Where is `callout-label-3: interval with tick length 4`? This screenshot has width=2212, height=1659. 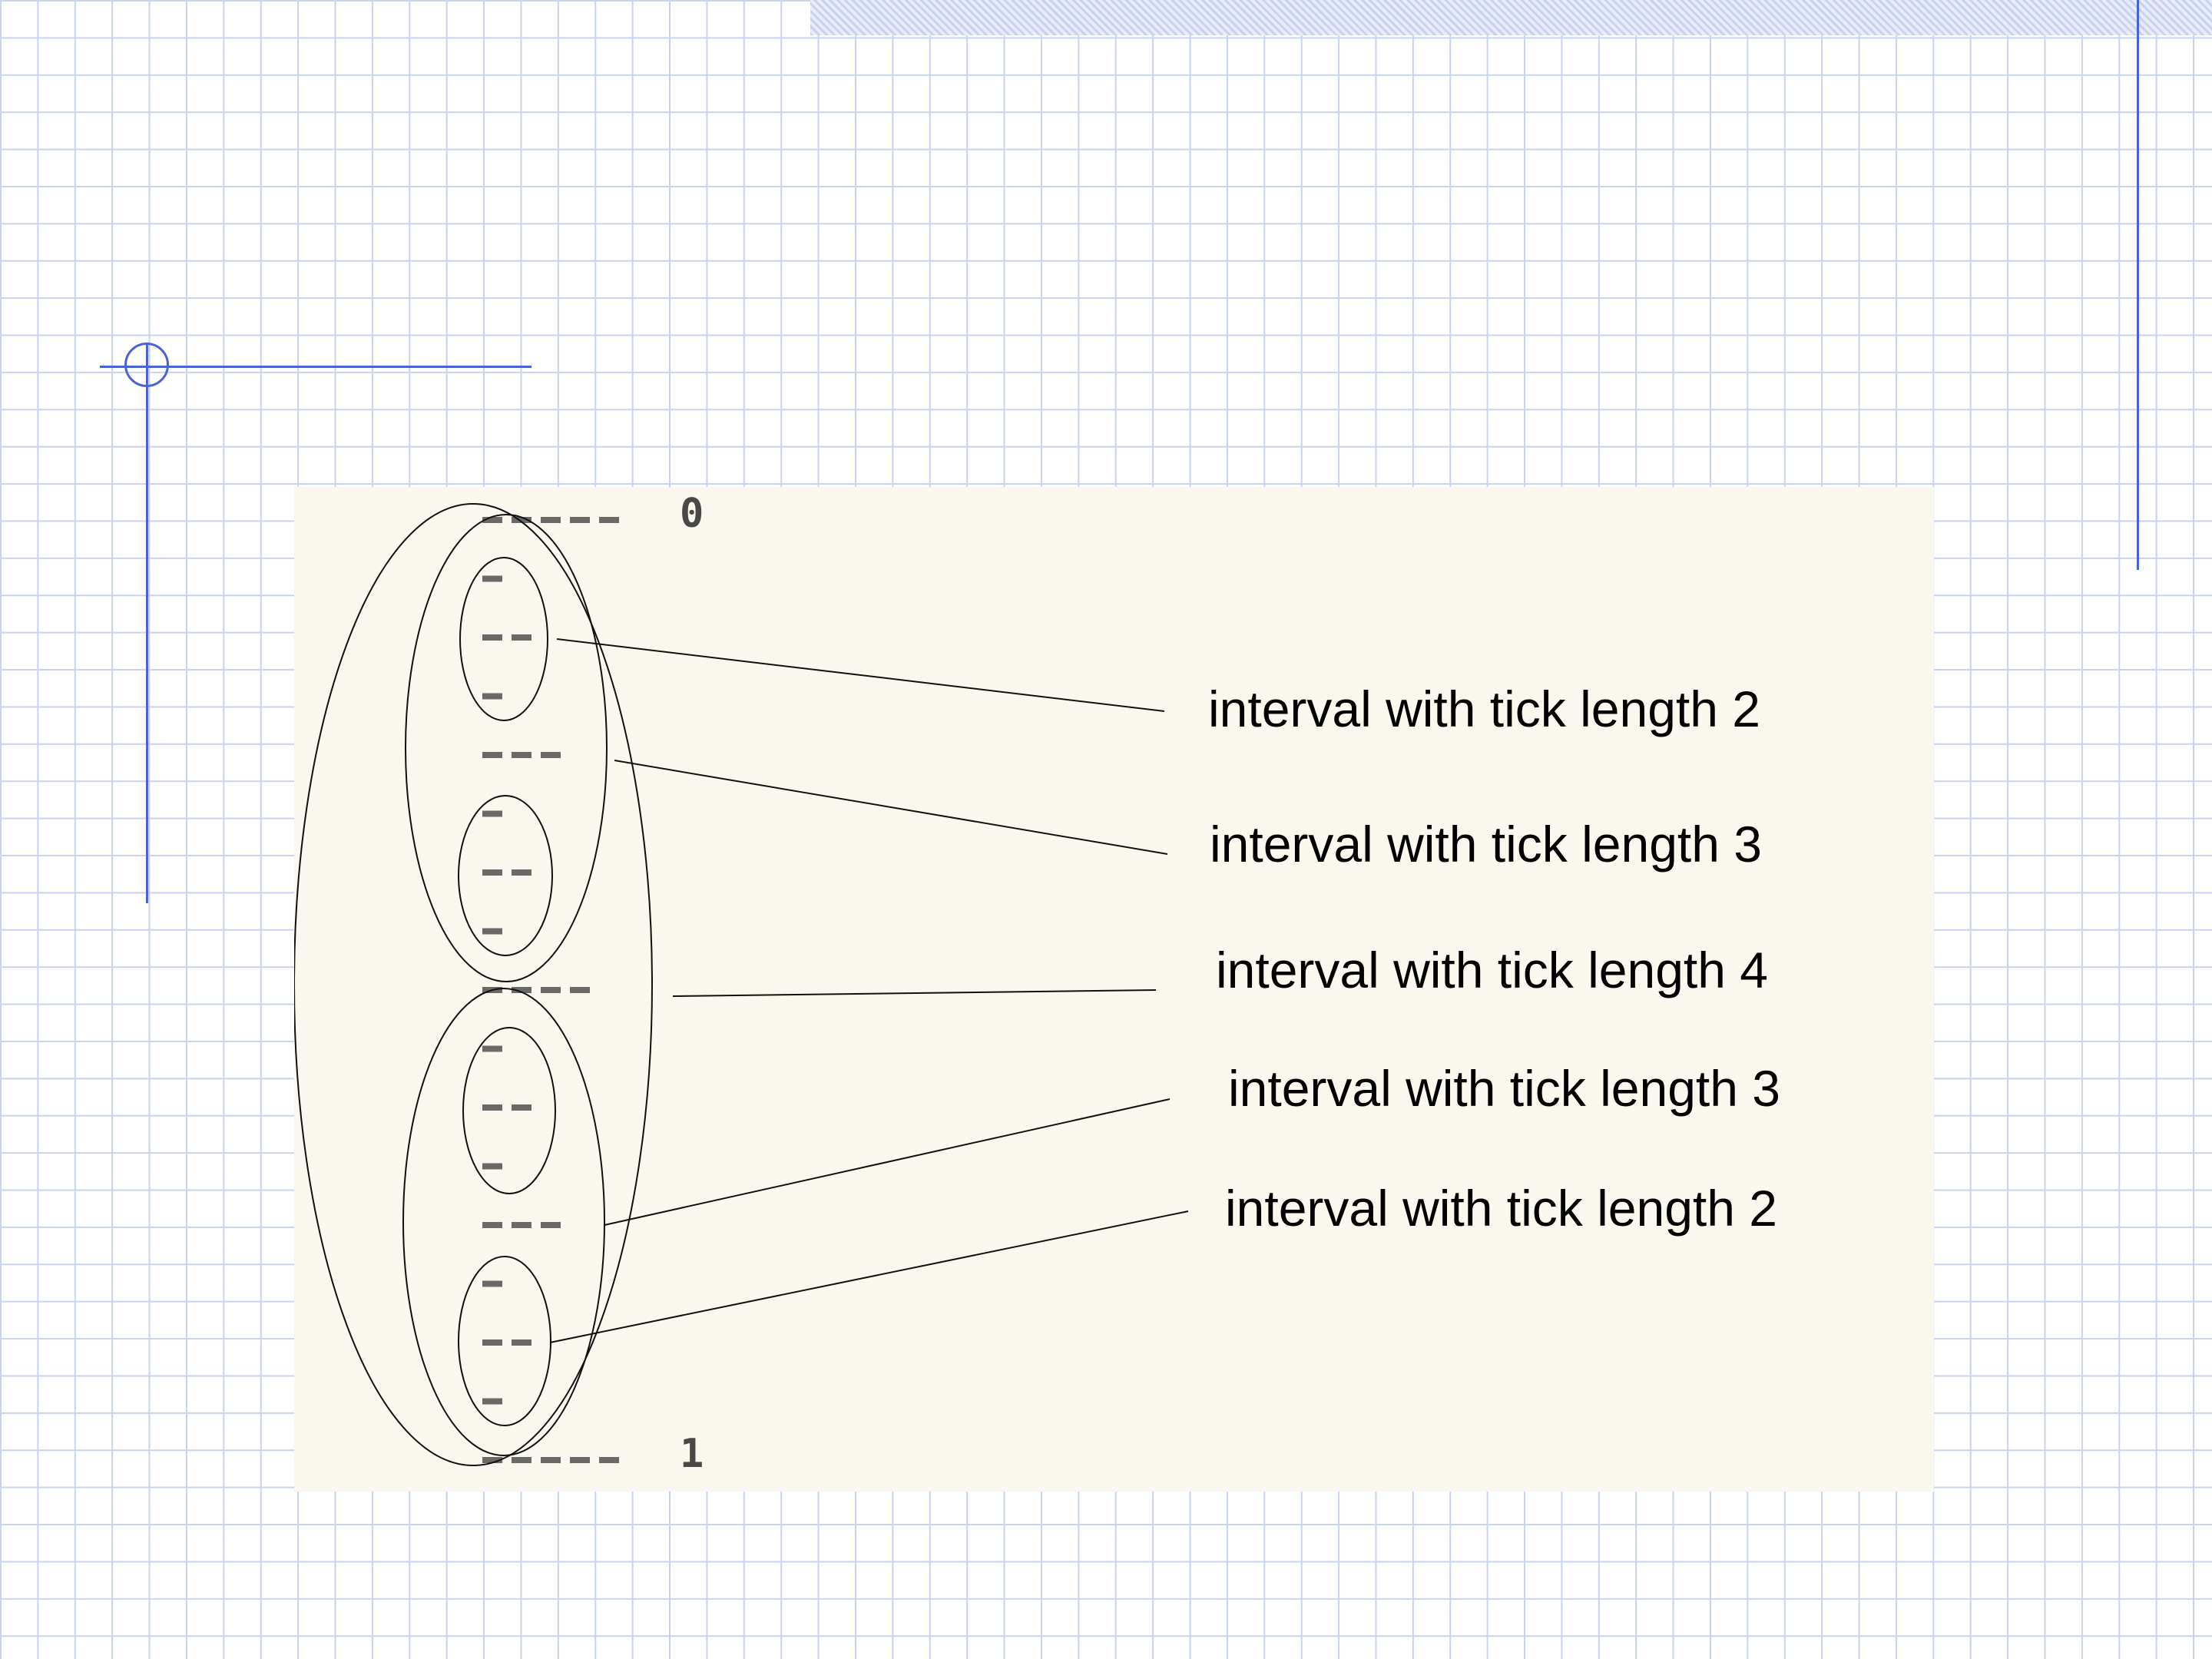
callout-label-3: interval with tick length 4 is located at coordinates (1493, 970).